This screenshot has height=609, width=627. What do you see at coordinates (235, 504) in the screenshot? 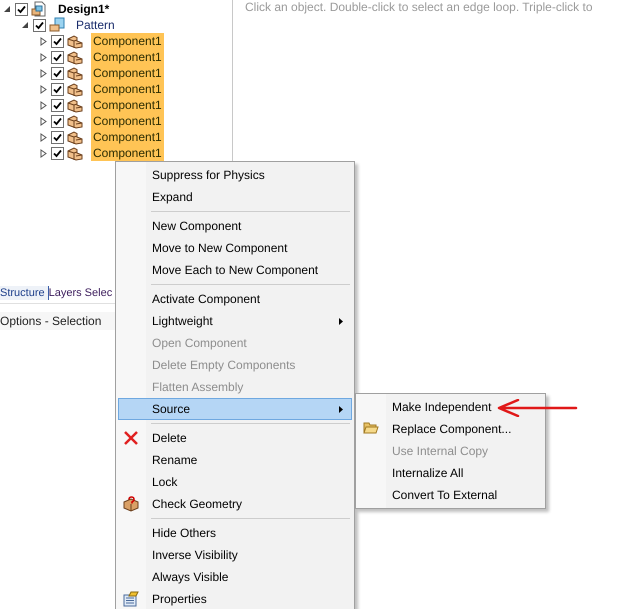
I see `menu-item: Check Geometry` at bounding box center [235, 504].